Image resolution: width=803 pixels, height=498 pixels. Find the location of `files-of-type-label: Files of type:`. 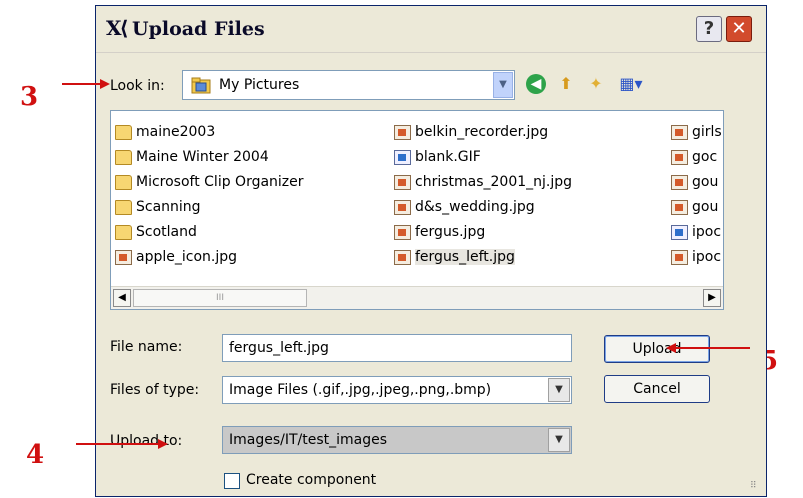

files-of-type-label: Files of type: is located at coordinates (155, 390).